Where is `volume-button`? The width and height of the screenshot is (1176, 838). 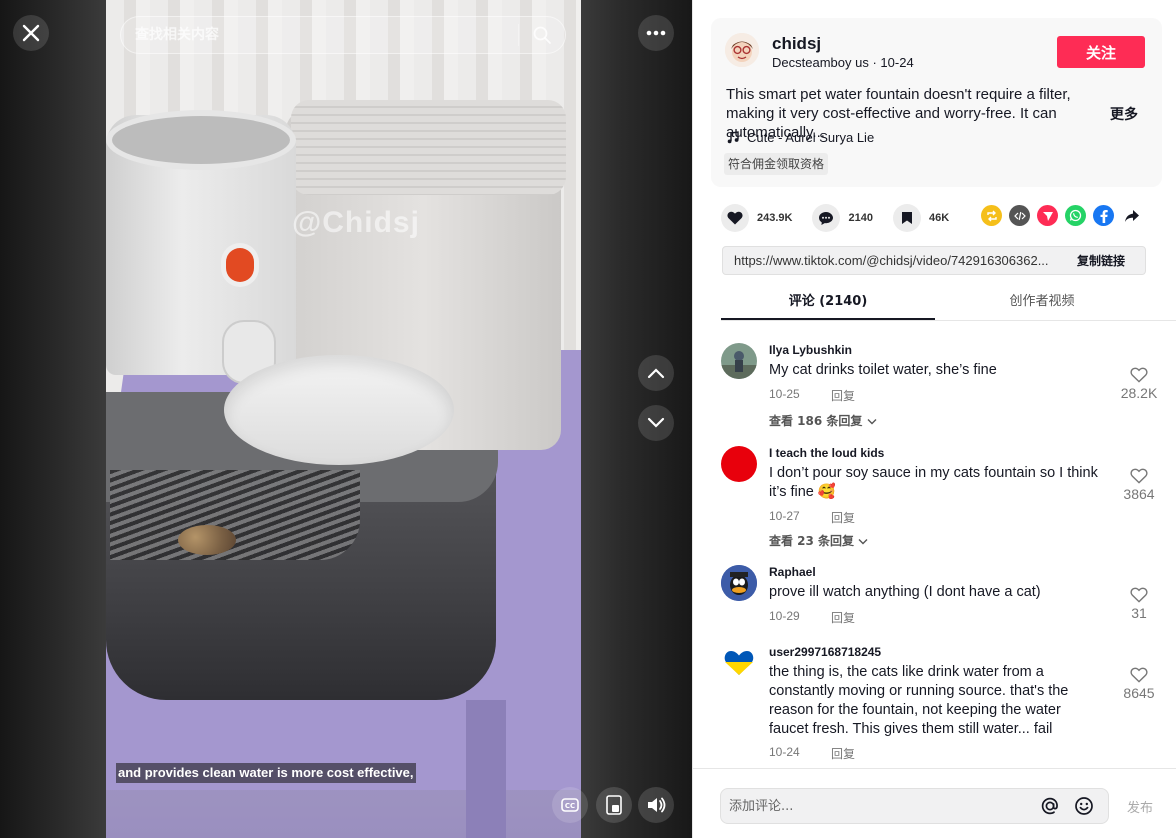 volume-button is located at coordinates (656, 805).